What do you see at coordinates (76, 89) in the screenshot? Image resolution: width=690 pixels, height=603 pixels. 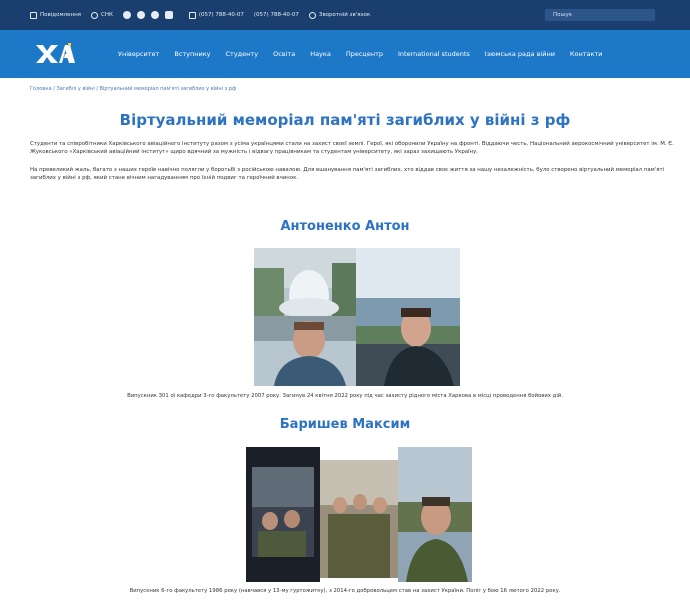 I see `breadcrumb-fallen: Загиблі у війні` at bounding box center [76, 89].